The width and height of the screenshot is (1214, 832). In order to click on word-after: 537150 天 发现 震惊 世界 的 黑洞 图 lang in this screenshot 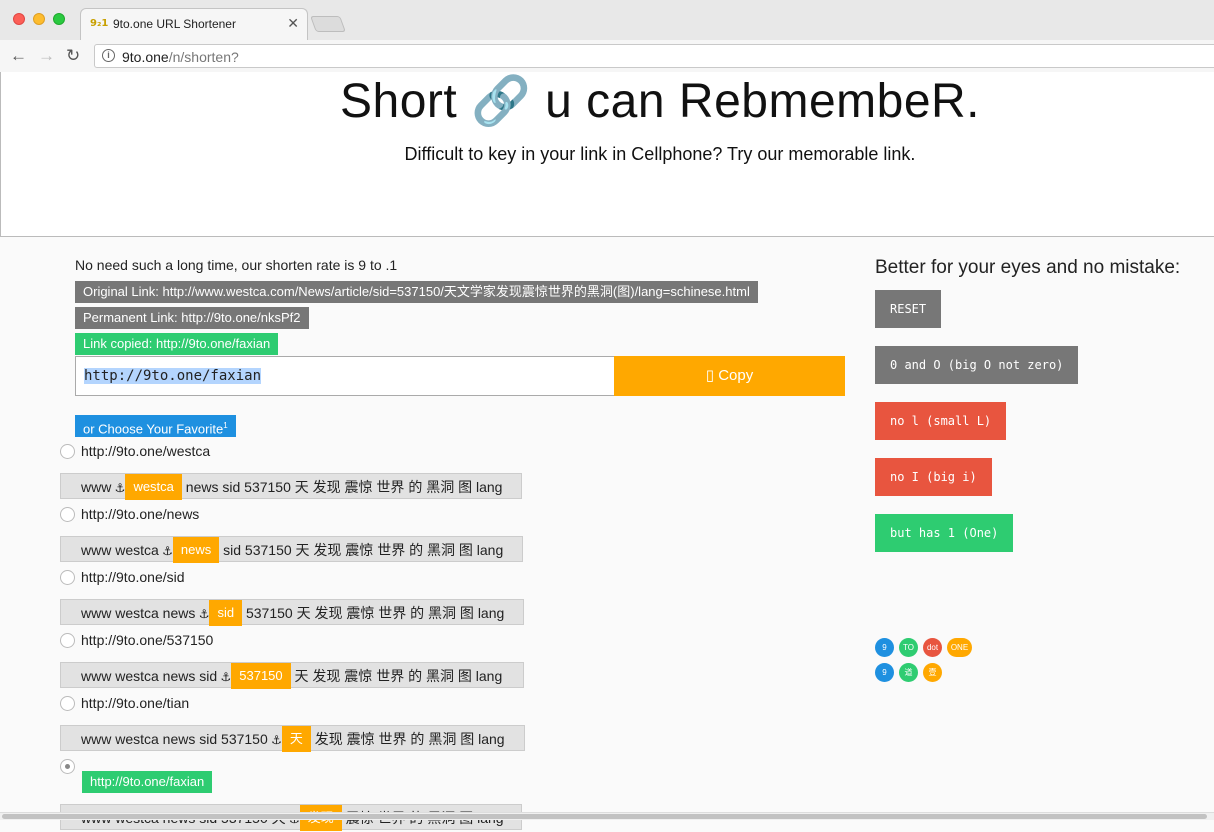, I will do `click(375, 613)`.